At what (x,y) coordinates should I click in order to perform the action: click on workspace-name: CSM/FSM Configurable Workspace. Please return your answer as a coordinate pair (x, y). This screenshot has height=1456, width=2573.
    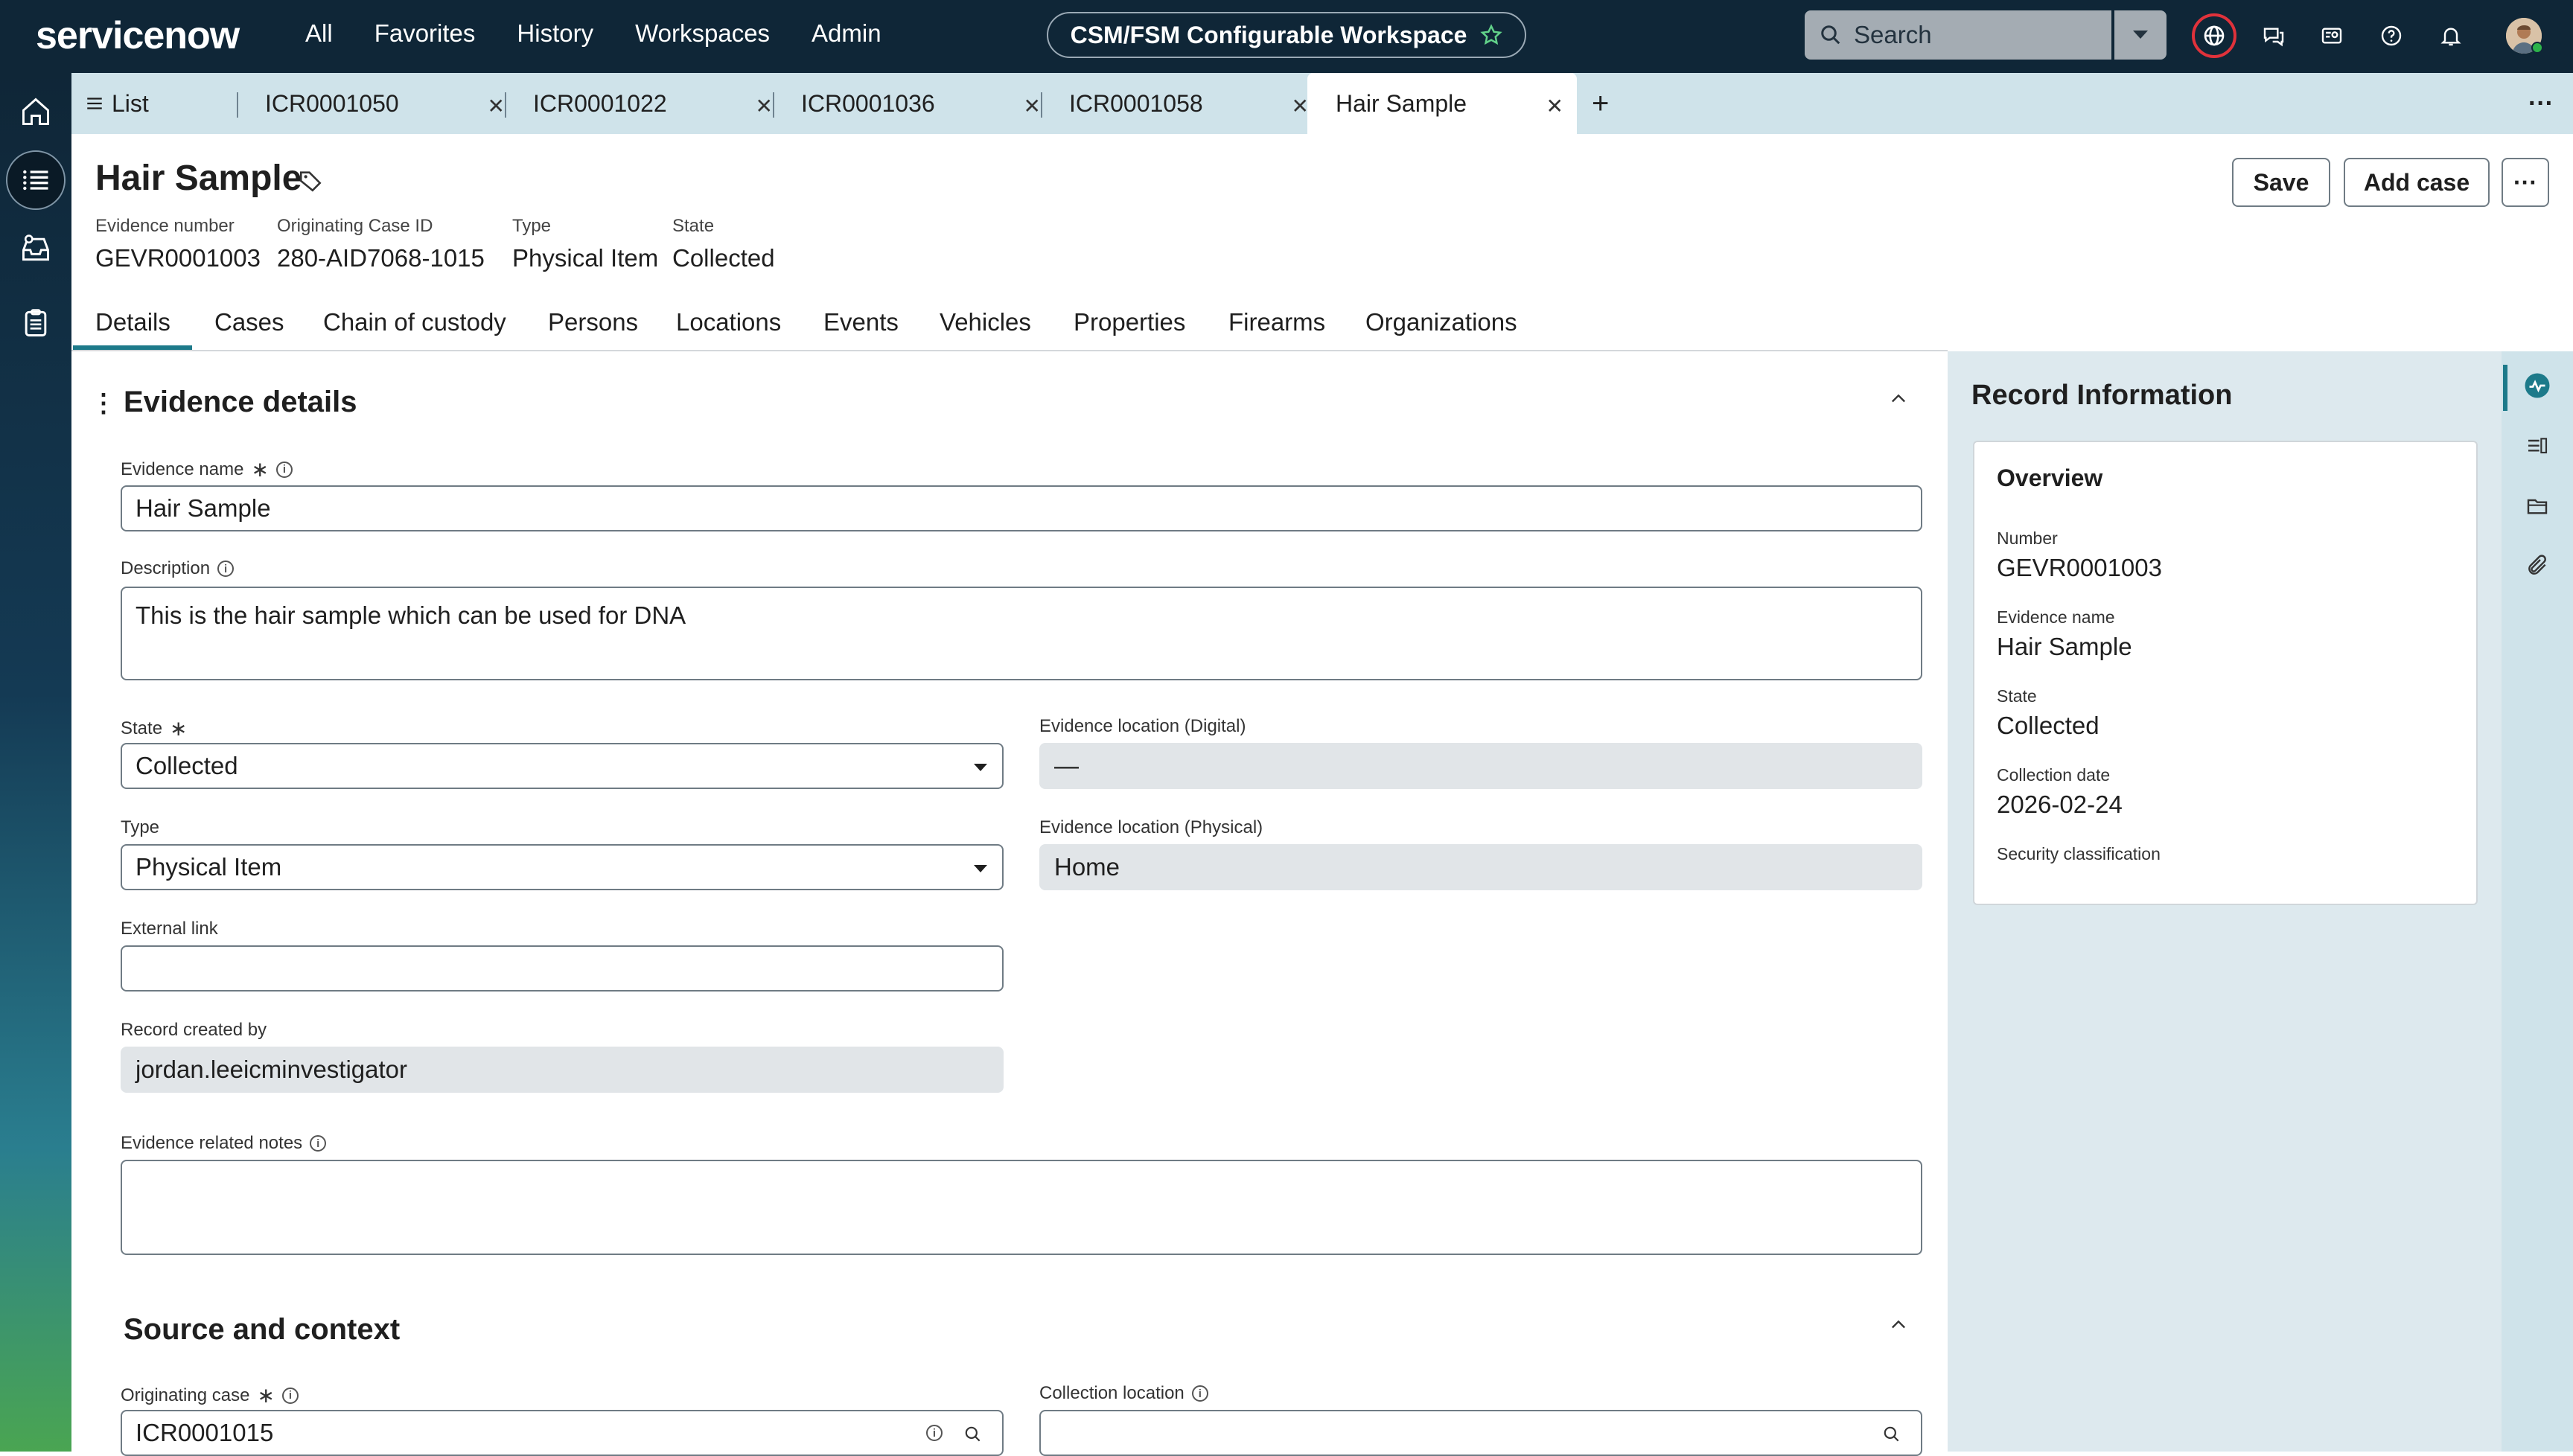
    Looking at the image, I should click on (1268, 34).